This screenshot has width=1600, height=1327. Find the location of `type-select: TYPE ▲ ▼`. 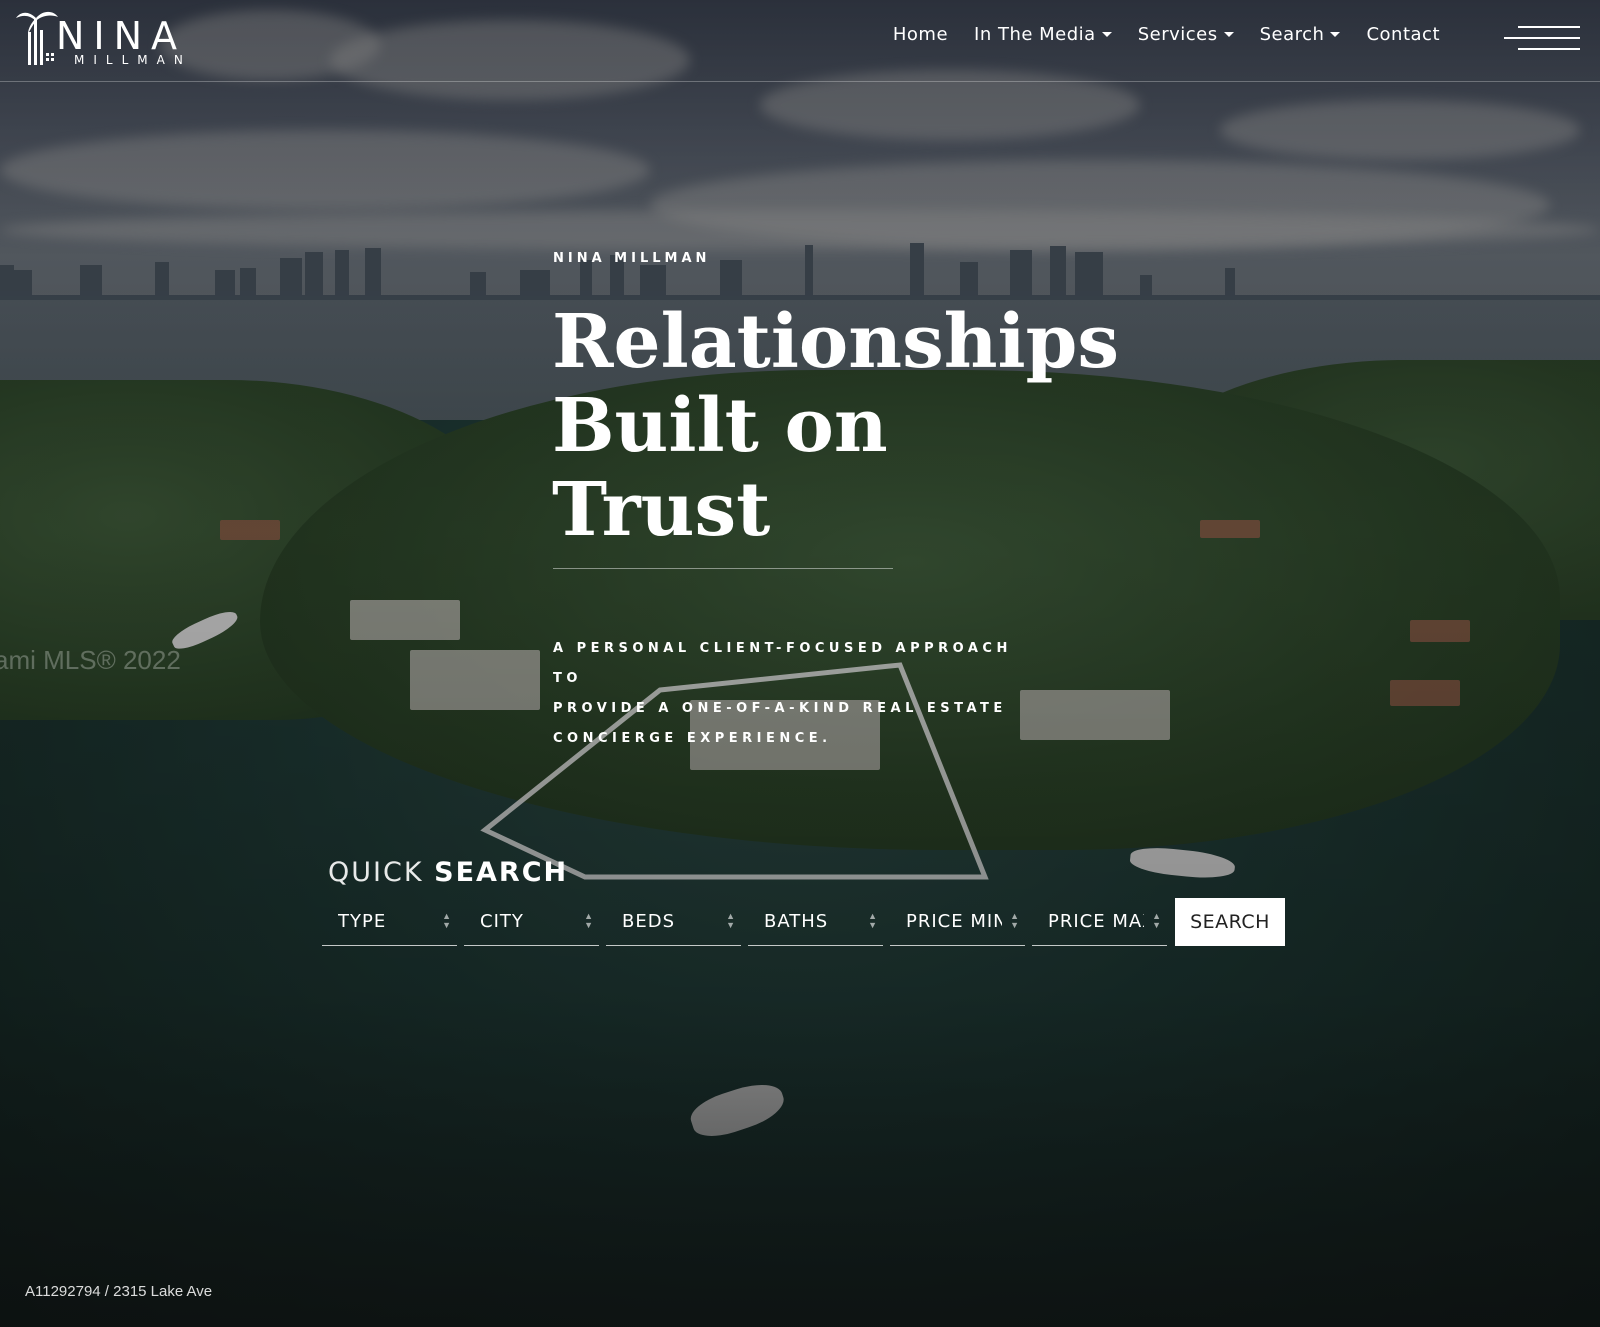

type-select: TYPE ▲ ▼ is located at coordinates (389, 922).